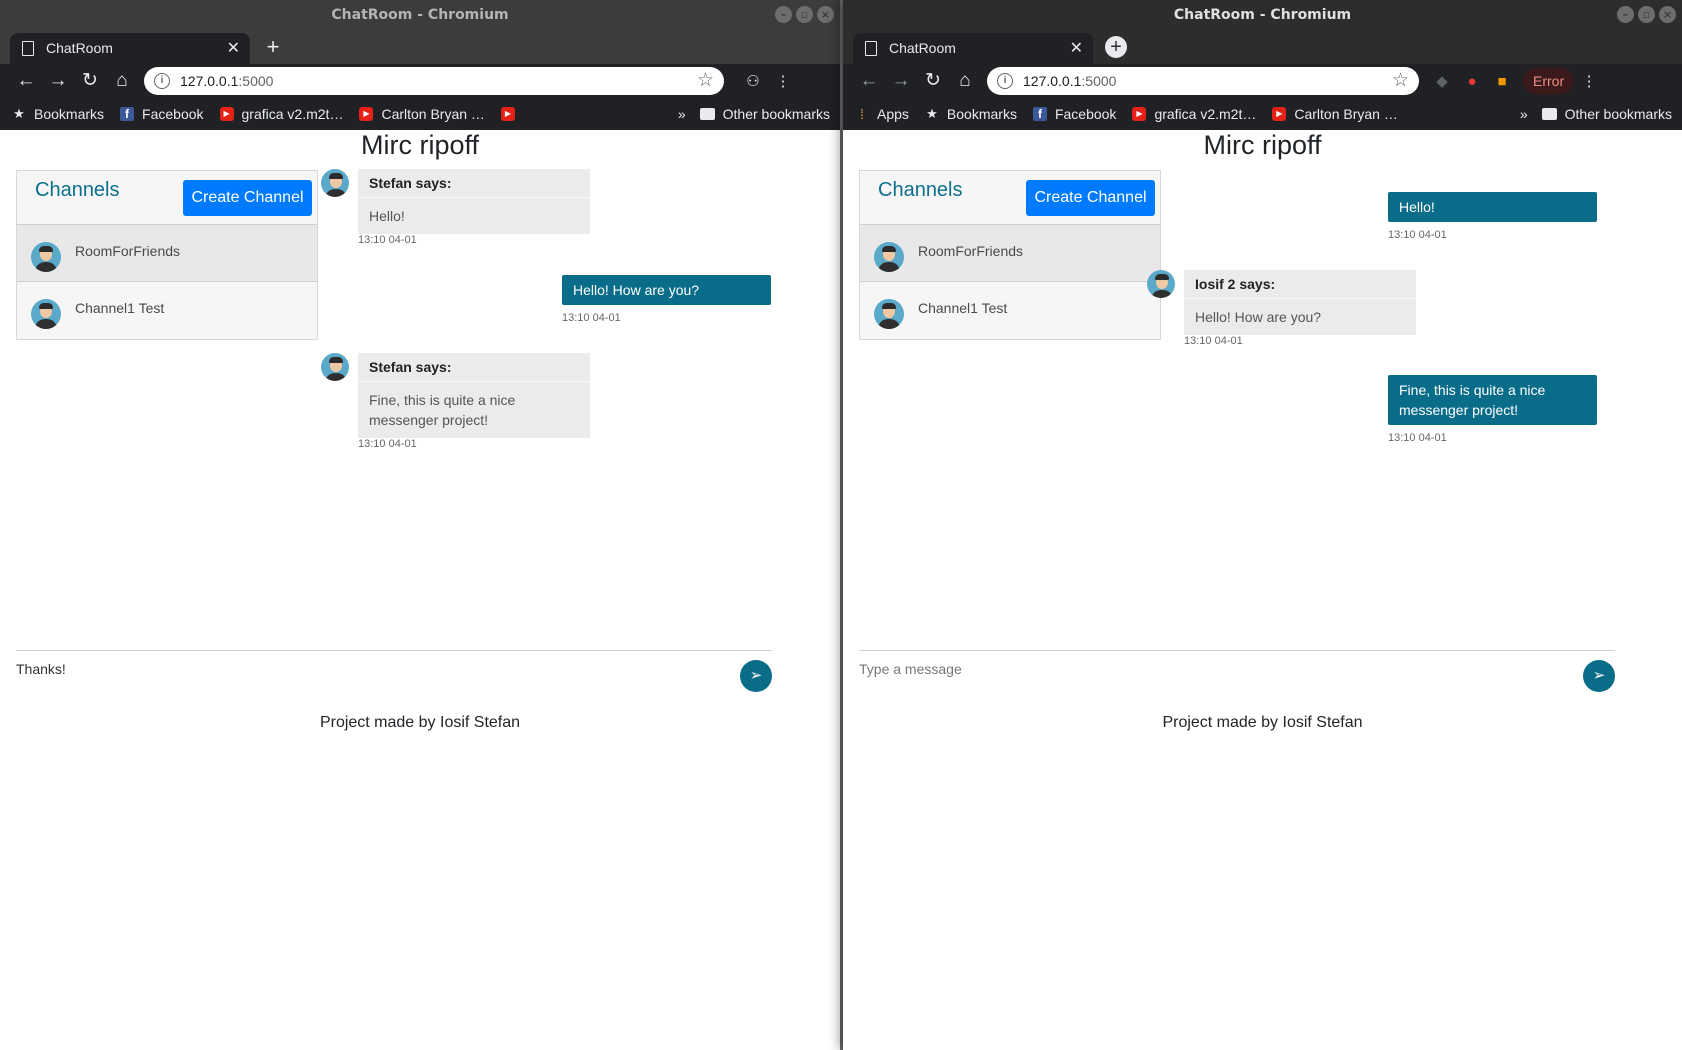 The image size is (1682, 1050). I want to click on tab-title: ChatRoom, so click(922, 48).